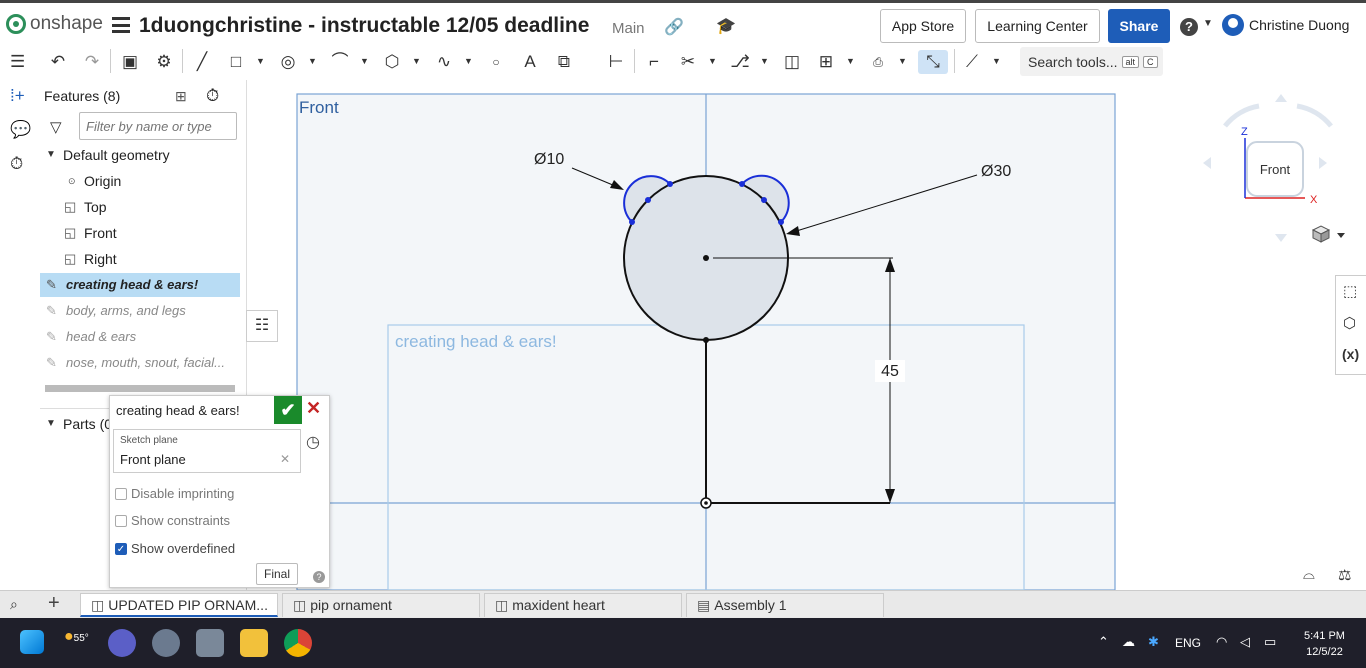  What do you see at coordinates (726, 26) in the screenshot?
I see `graduation-cap-icon: 🎓` at bounding box center [726, 26].